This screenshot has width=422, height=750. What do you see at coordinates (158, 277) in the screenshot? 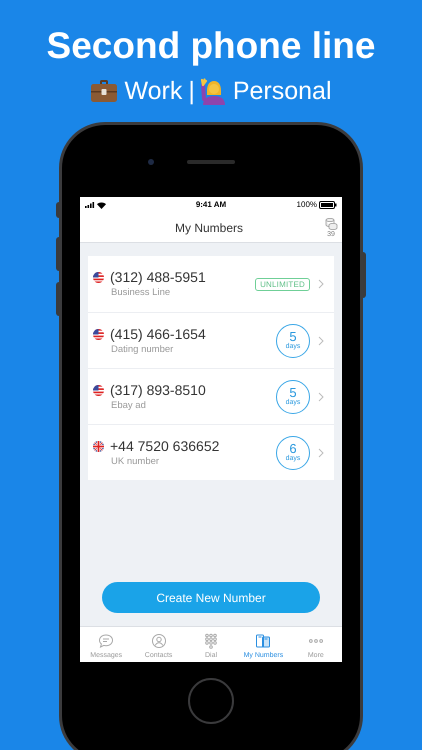
I see `phone-number: (312) 488-5951` at bounding box center [158, 277].